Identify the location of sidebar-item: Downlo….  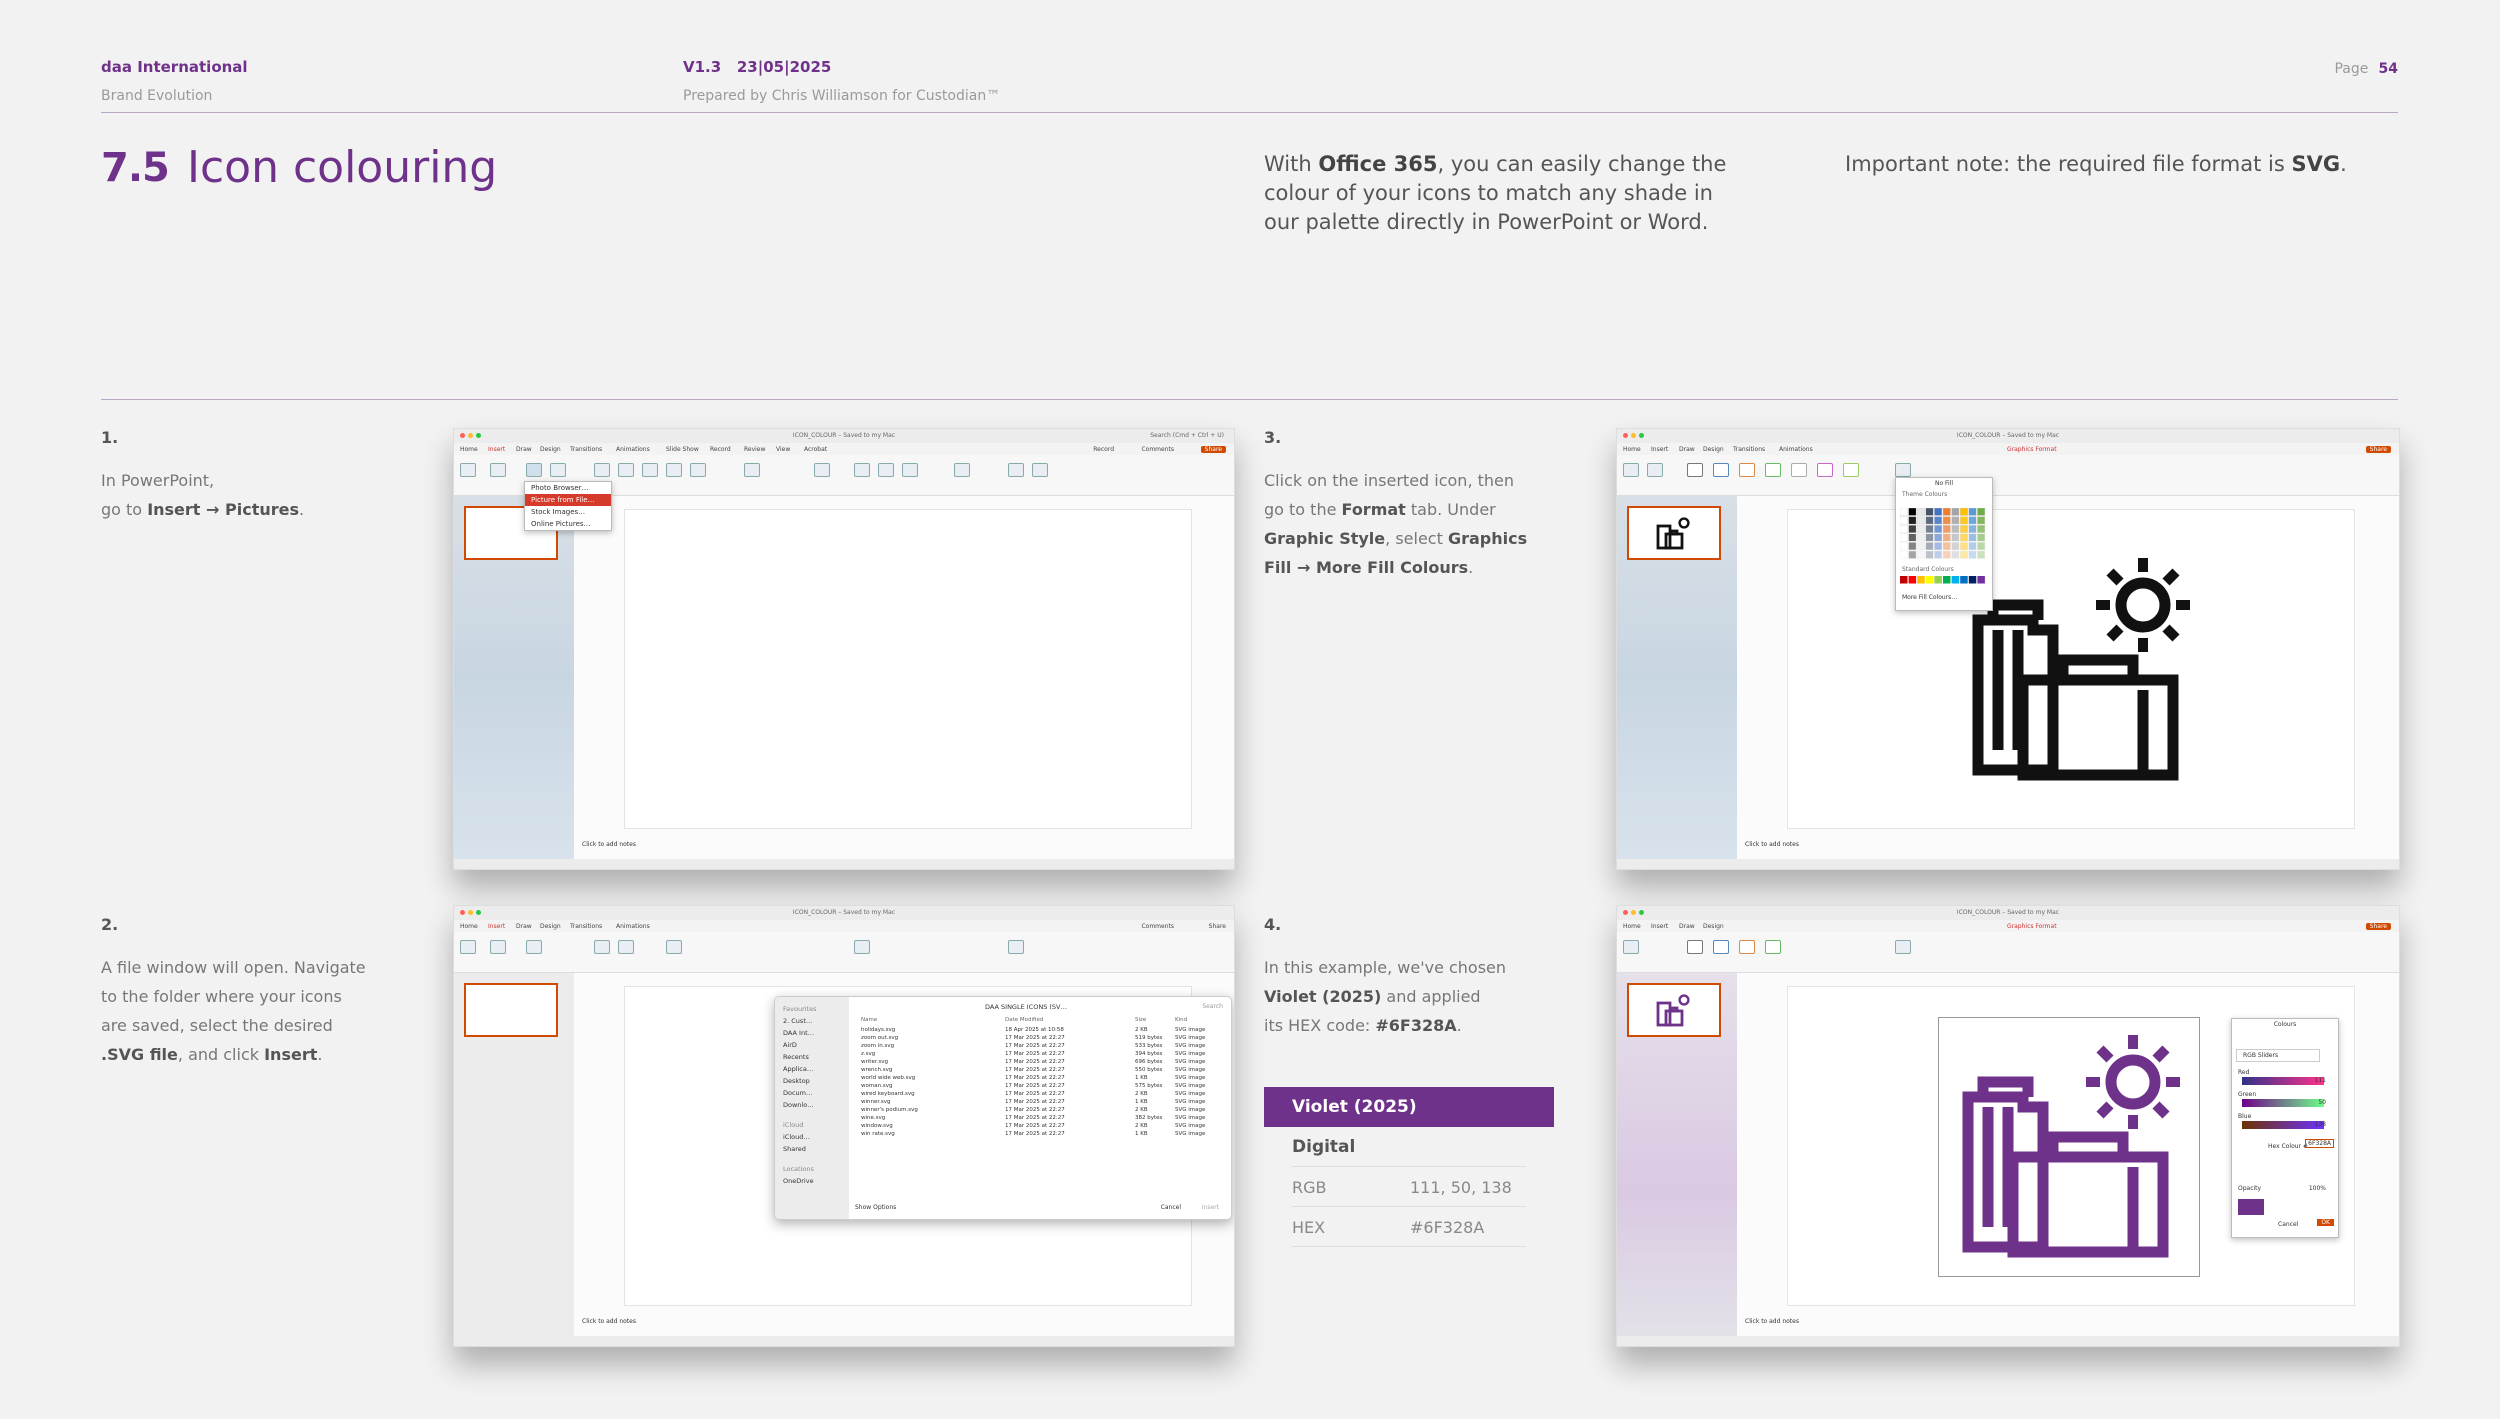
(798, 1105).